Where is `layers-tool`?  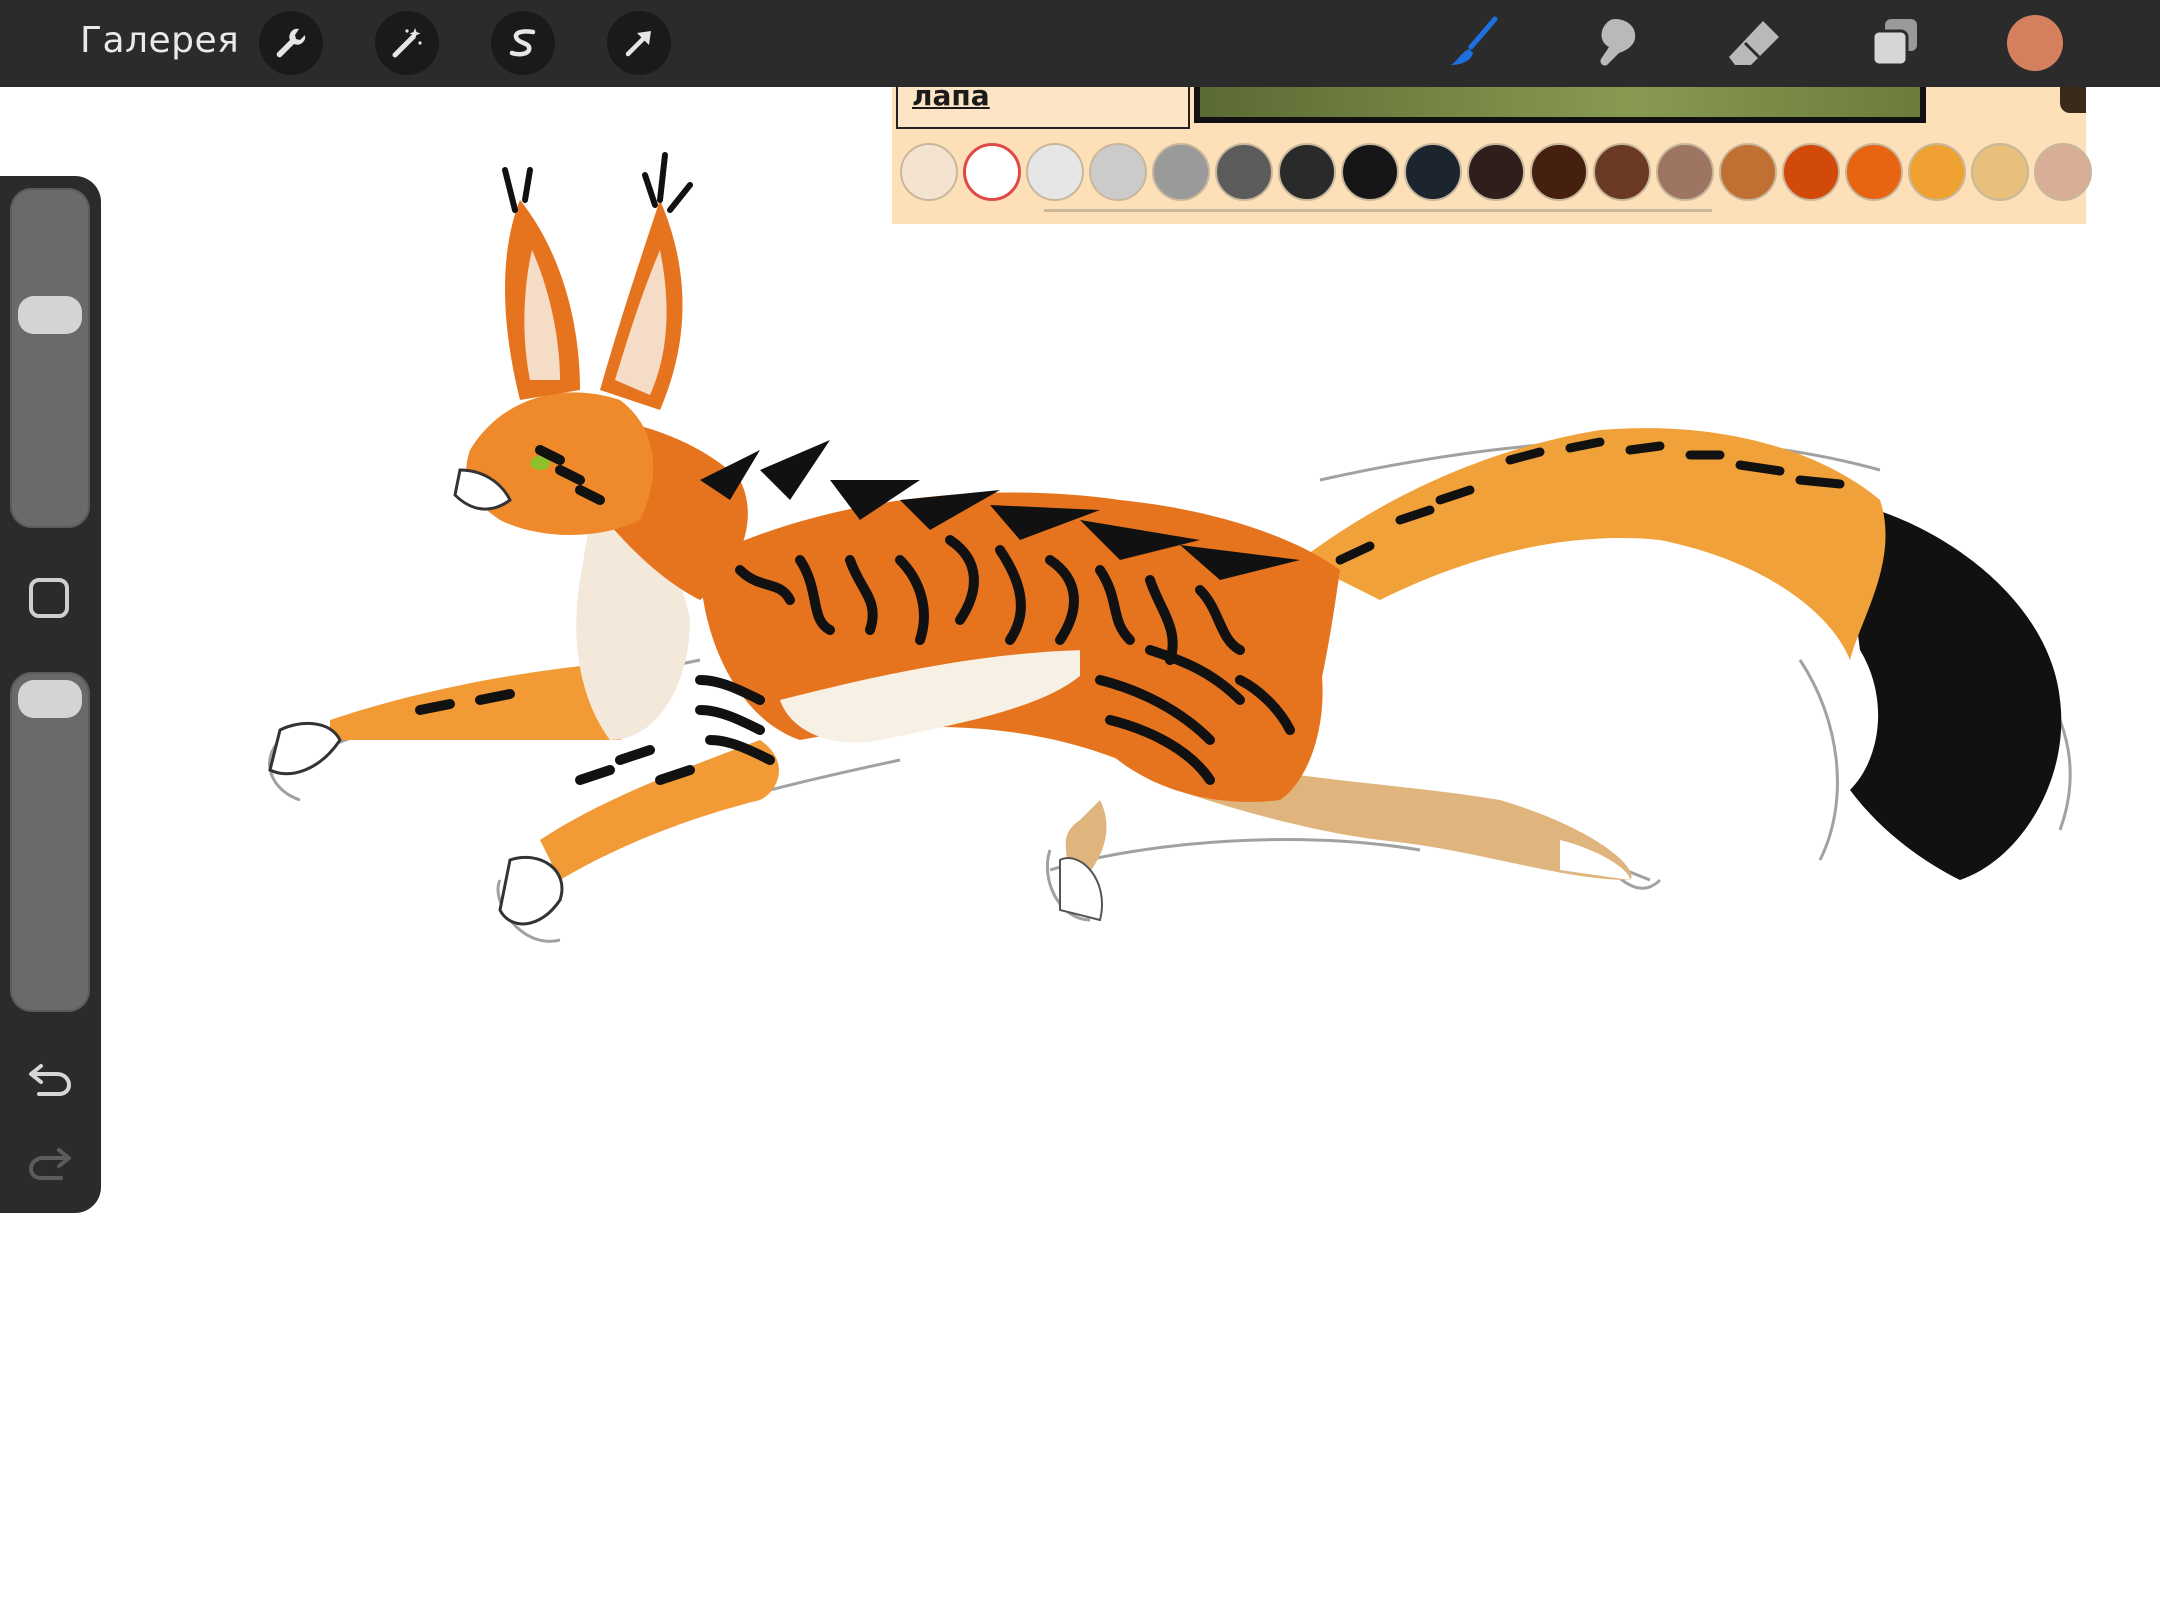 layers-tool is located at coordinates (1895, 43).